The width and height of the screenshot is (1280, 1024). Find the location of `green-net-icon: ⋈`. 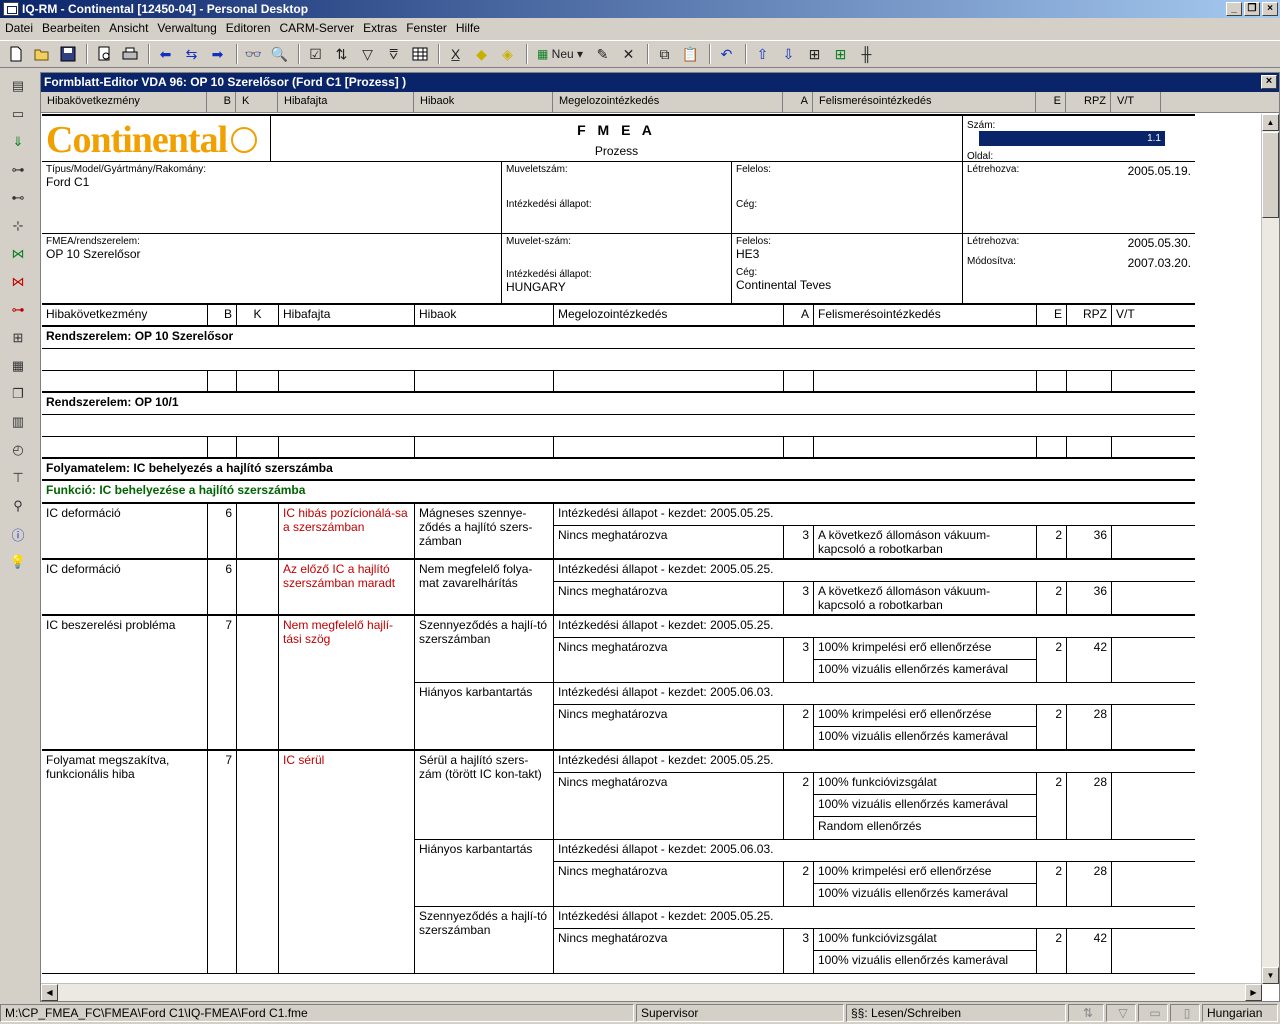

green-net-icon: ⋈ is located at coordinates (18, 254).